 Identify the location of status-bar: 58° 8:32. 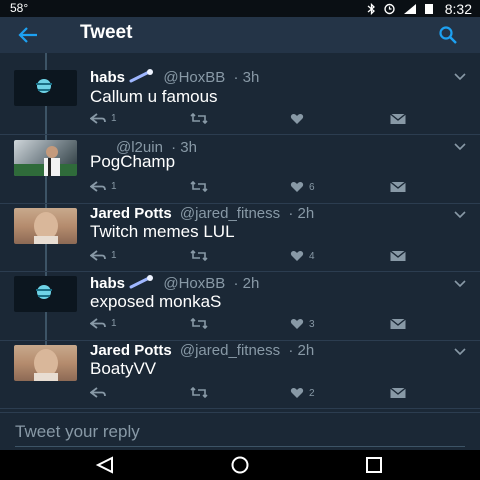
(240, 8).